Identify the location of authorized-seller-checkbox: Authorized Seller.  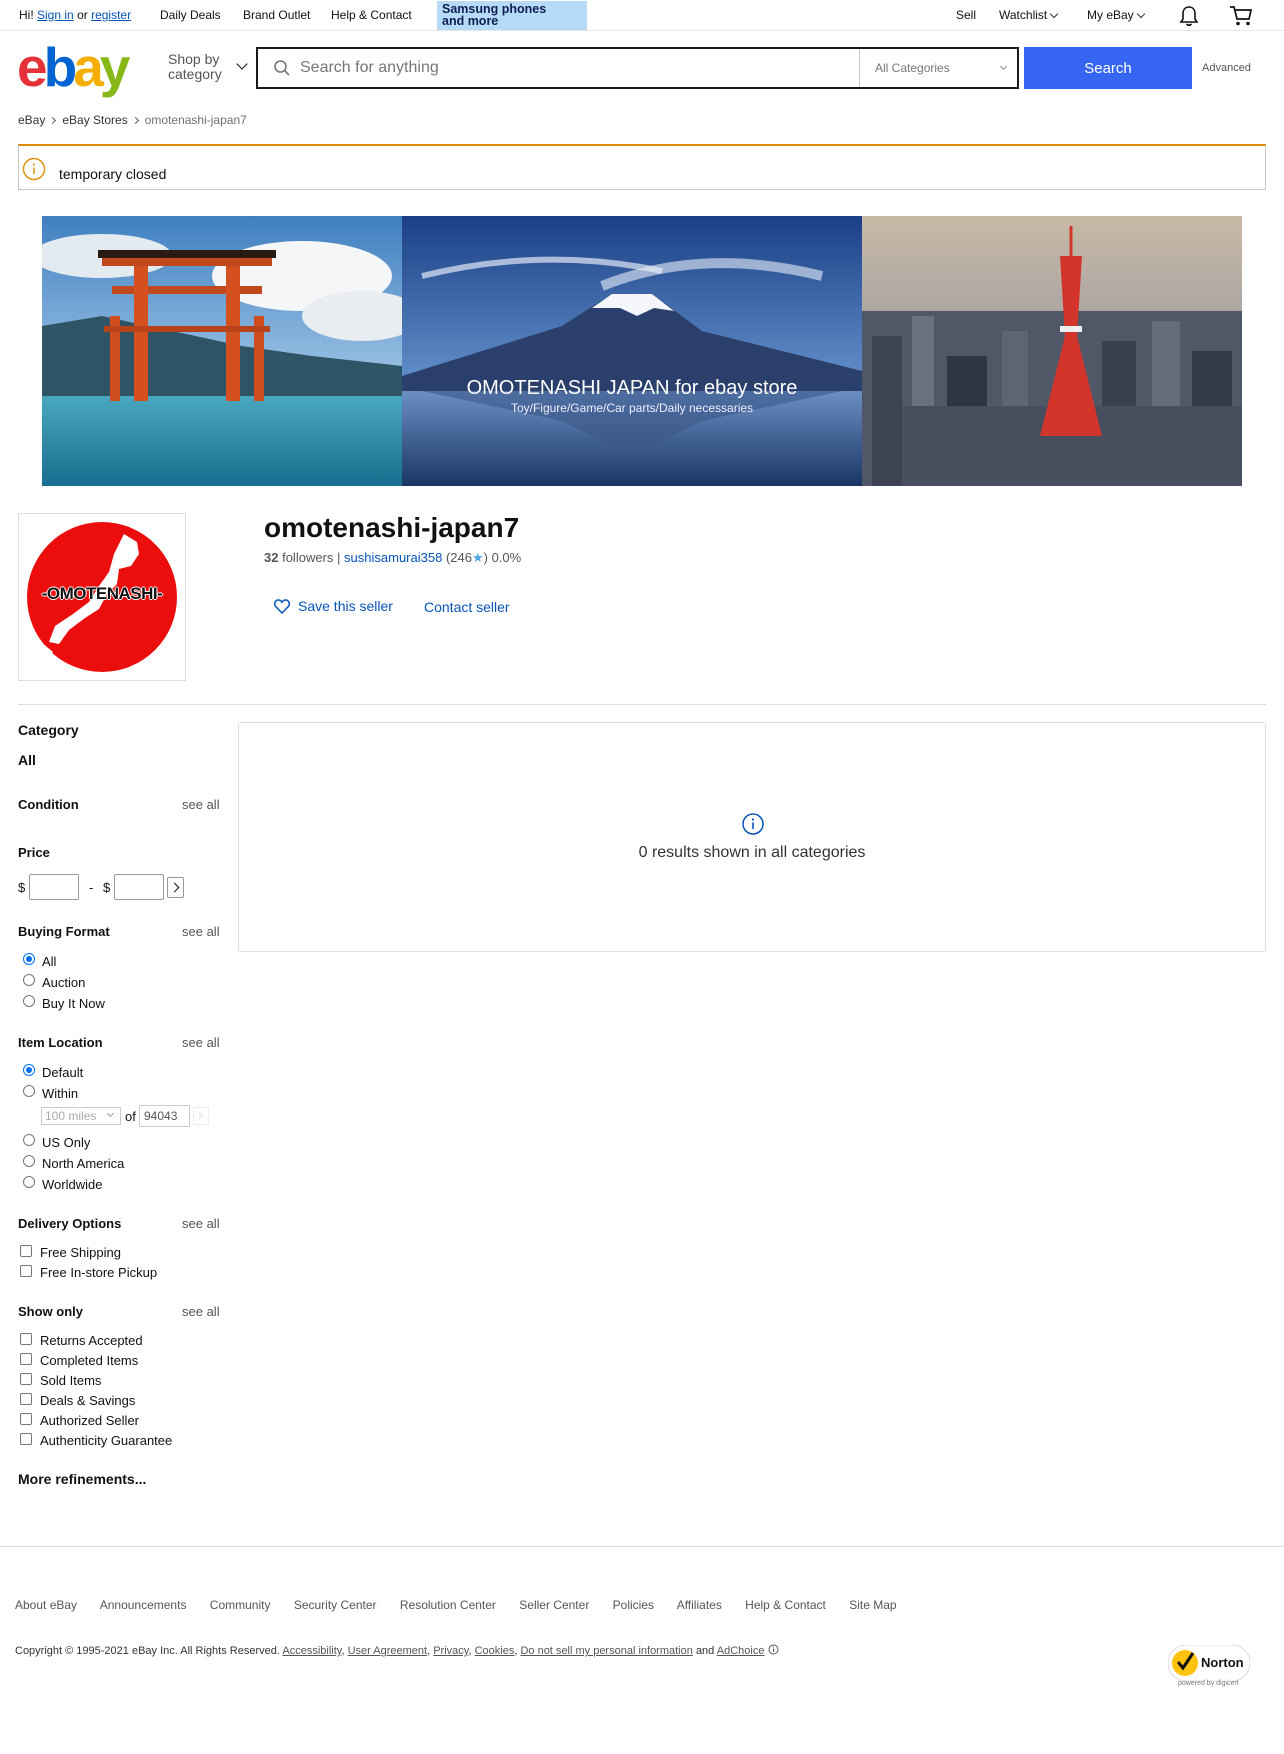
(79, 1420).